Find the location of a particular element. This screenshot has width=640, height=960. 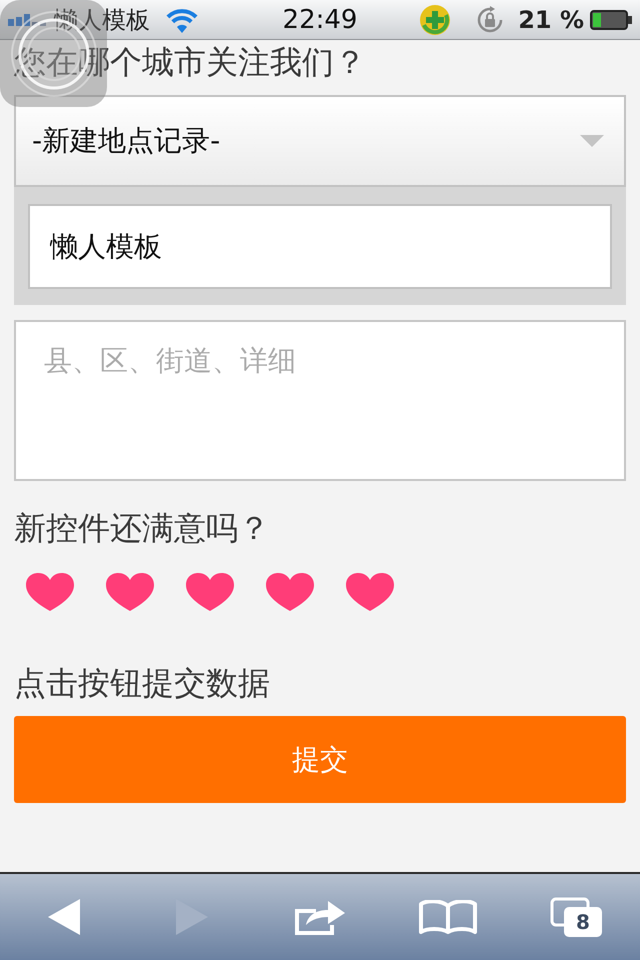

open-book-icon is located at coordinates (448, 917).